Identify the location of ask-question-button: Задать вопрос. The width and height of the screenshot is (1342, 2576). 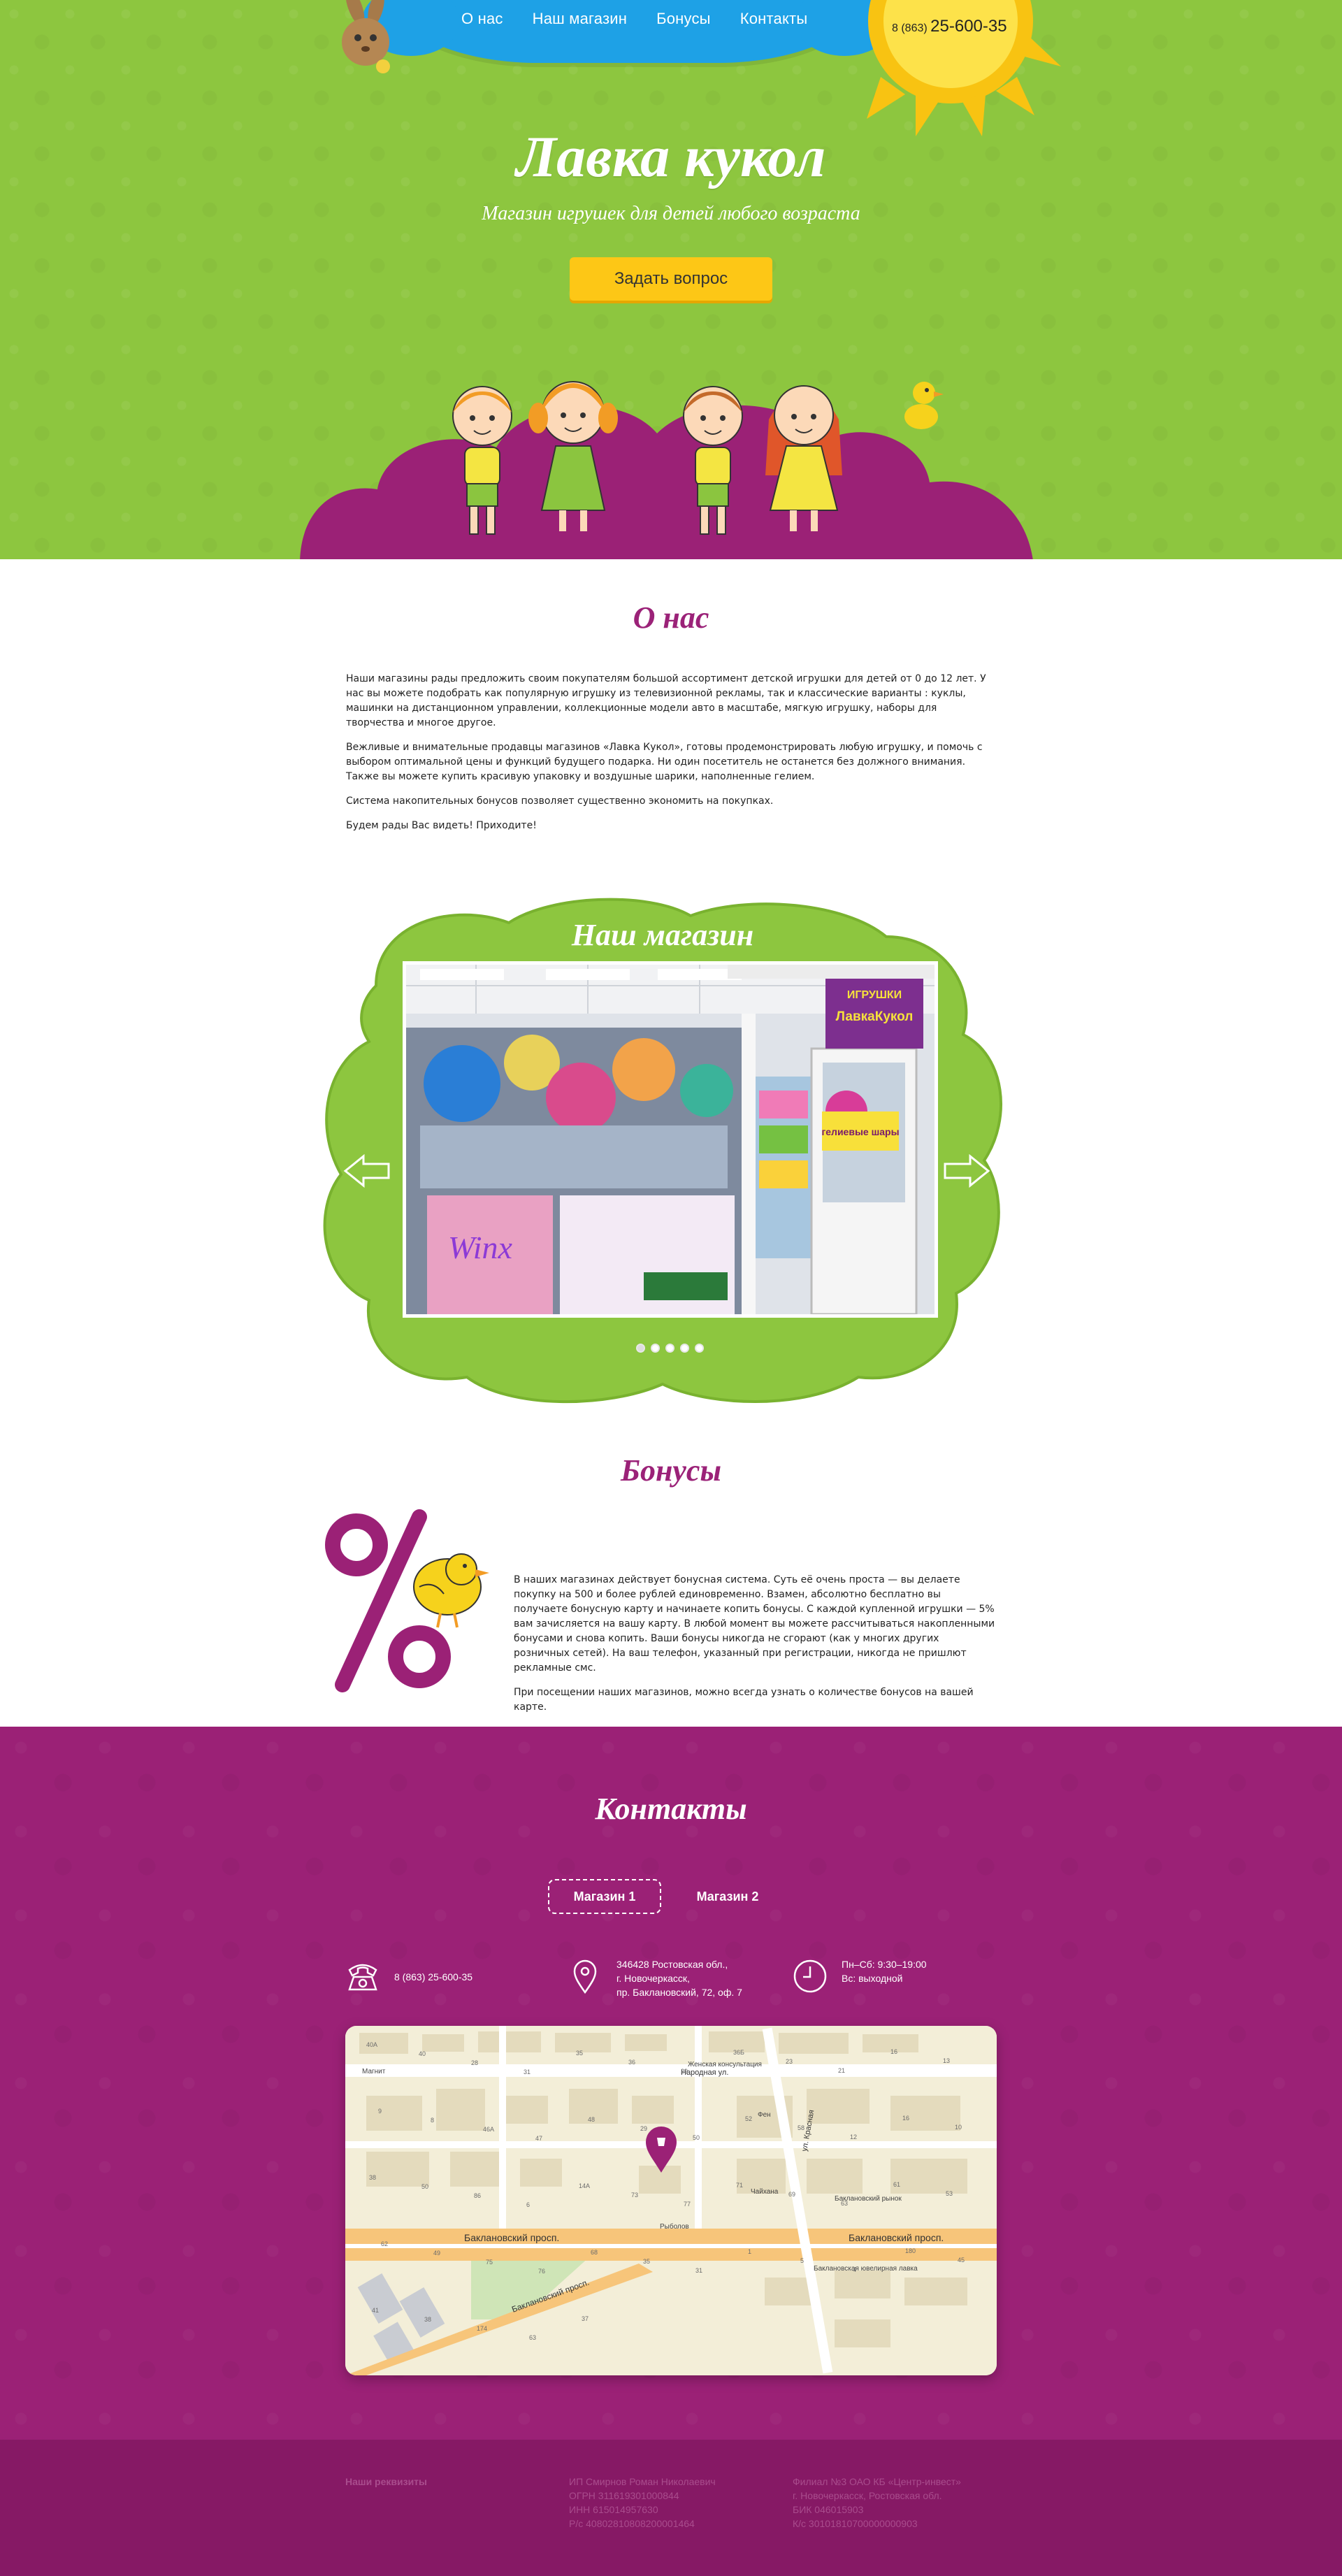
(671, 279).